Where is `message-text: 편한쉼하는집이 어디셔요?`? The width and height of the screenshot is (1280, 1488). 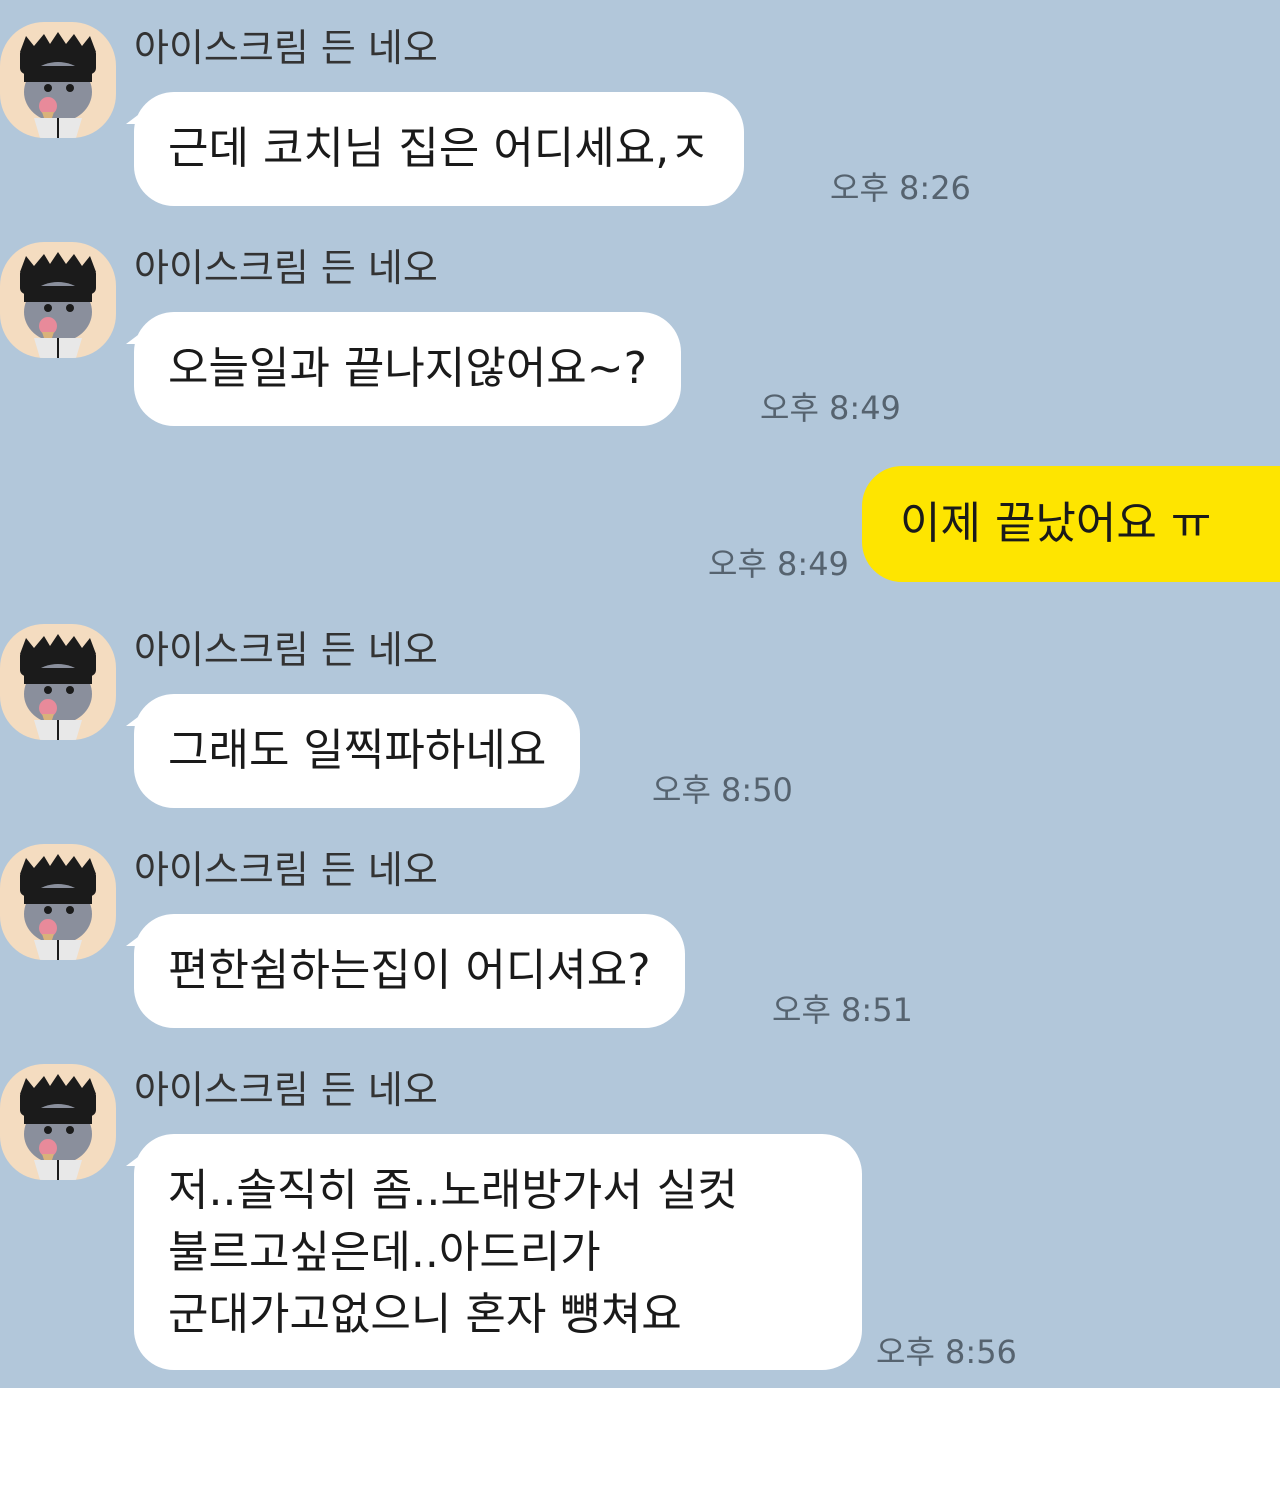 message-text: 편한쉼하는집이 어디셔요? is located at coordinates (409, 970).